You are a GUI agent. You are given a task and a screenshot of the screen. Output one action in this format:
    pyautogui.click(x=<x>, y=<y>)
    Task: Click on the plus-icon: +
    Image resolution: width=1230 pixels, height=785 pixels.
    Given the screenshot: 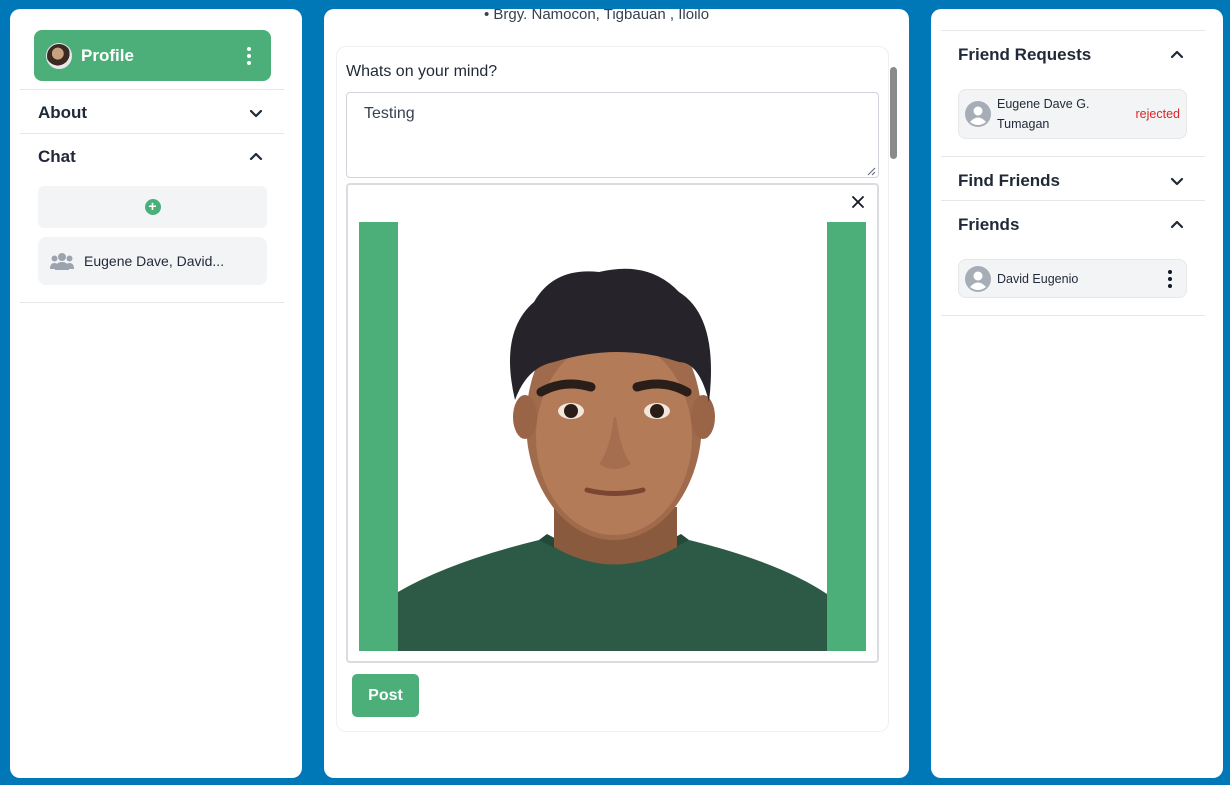 What is the action you would take?
    pyautogui.click(x=152, y=207)
    